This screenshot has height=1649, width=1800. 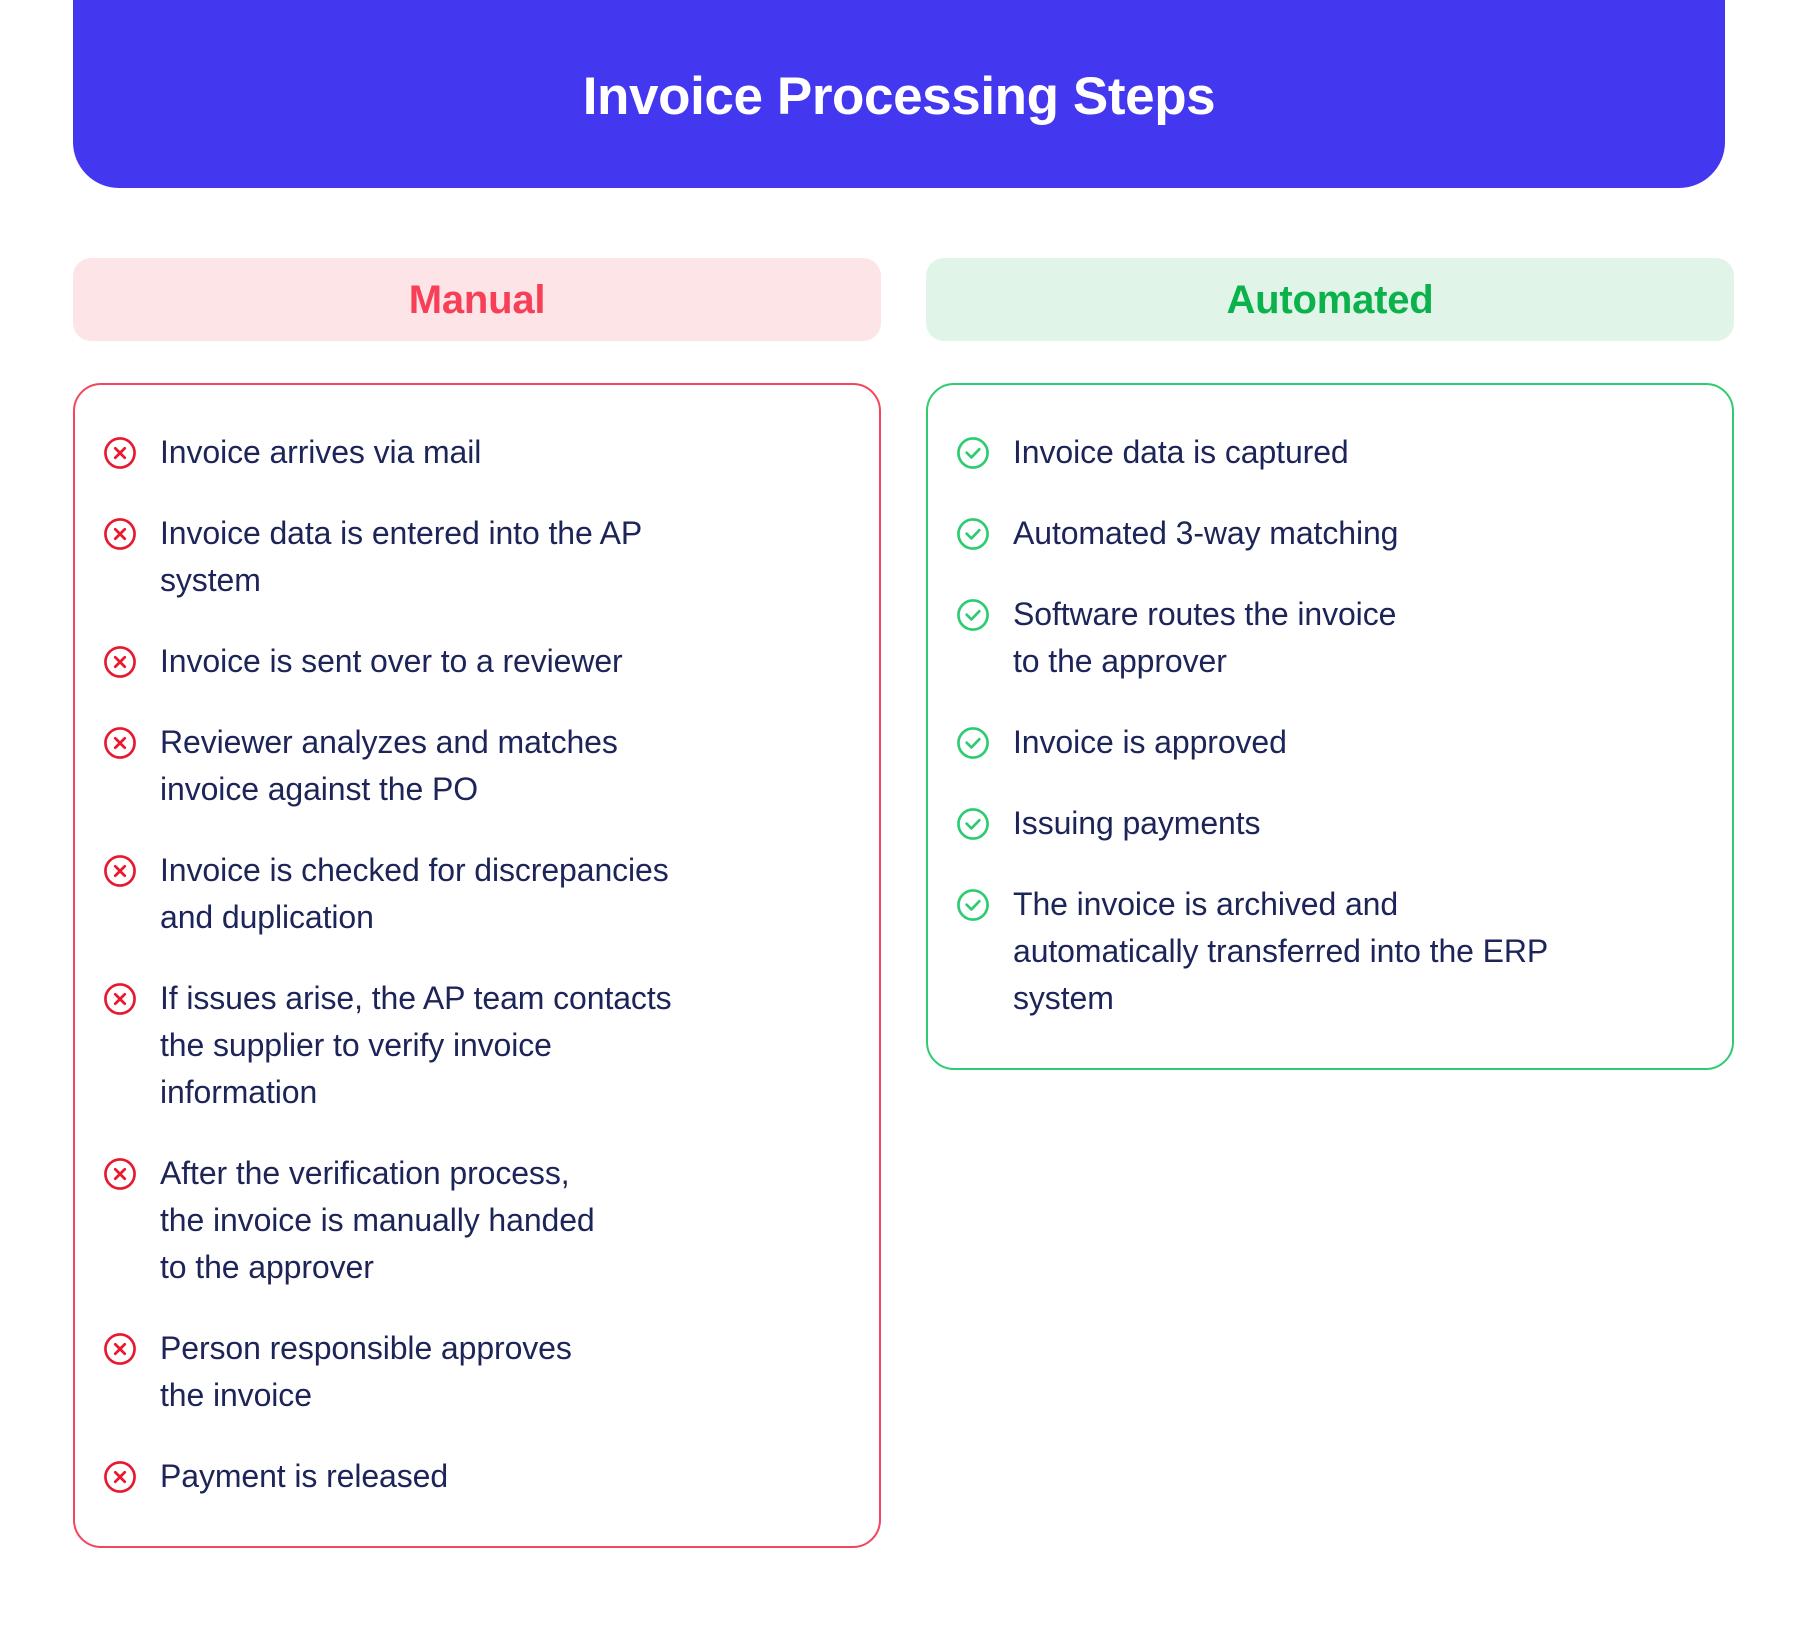 I want to click on list-item: Invoice is approved, so click(x=1326, y=742).